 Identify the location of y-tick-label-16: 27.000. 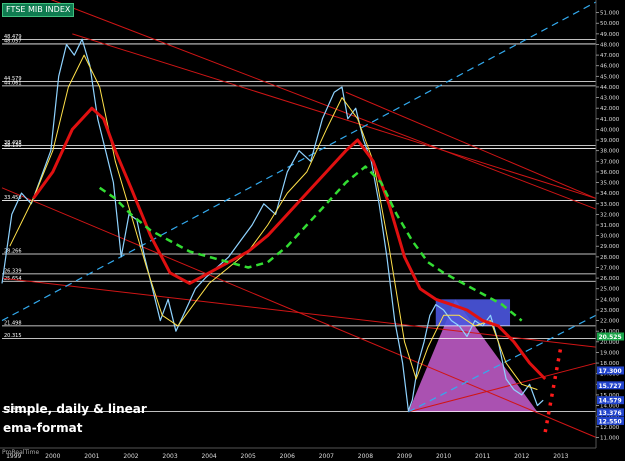
(610, 268).